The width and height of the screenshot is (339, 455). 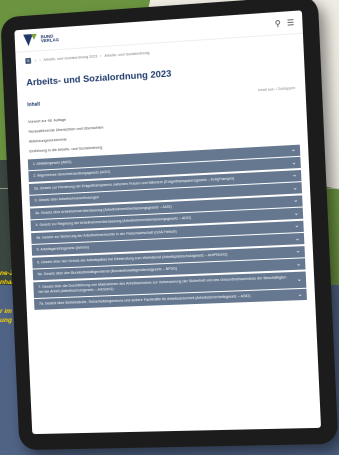 What do you see at coordinates (162, 114) in the screenshot?
I see `front-matter-item: Vorwort zur 48. Auflage` at bounding box center [162, 114].